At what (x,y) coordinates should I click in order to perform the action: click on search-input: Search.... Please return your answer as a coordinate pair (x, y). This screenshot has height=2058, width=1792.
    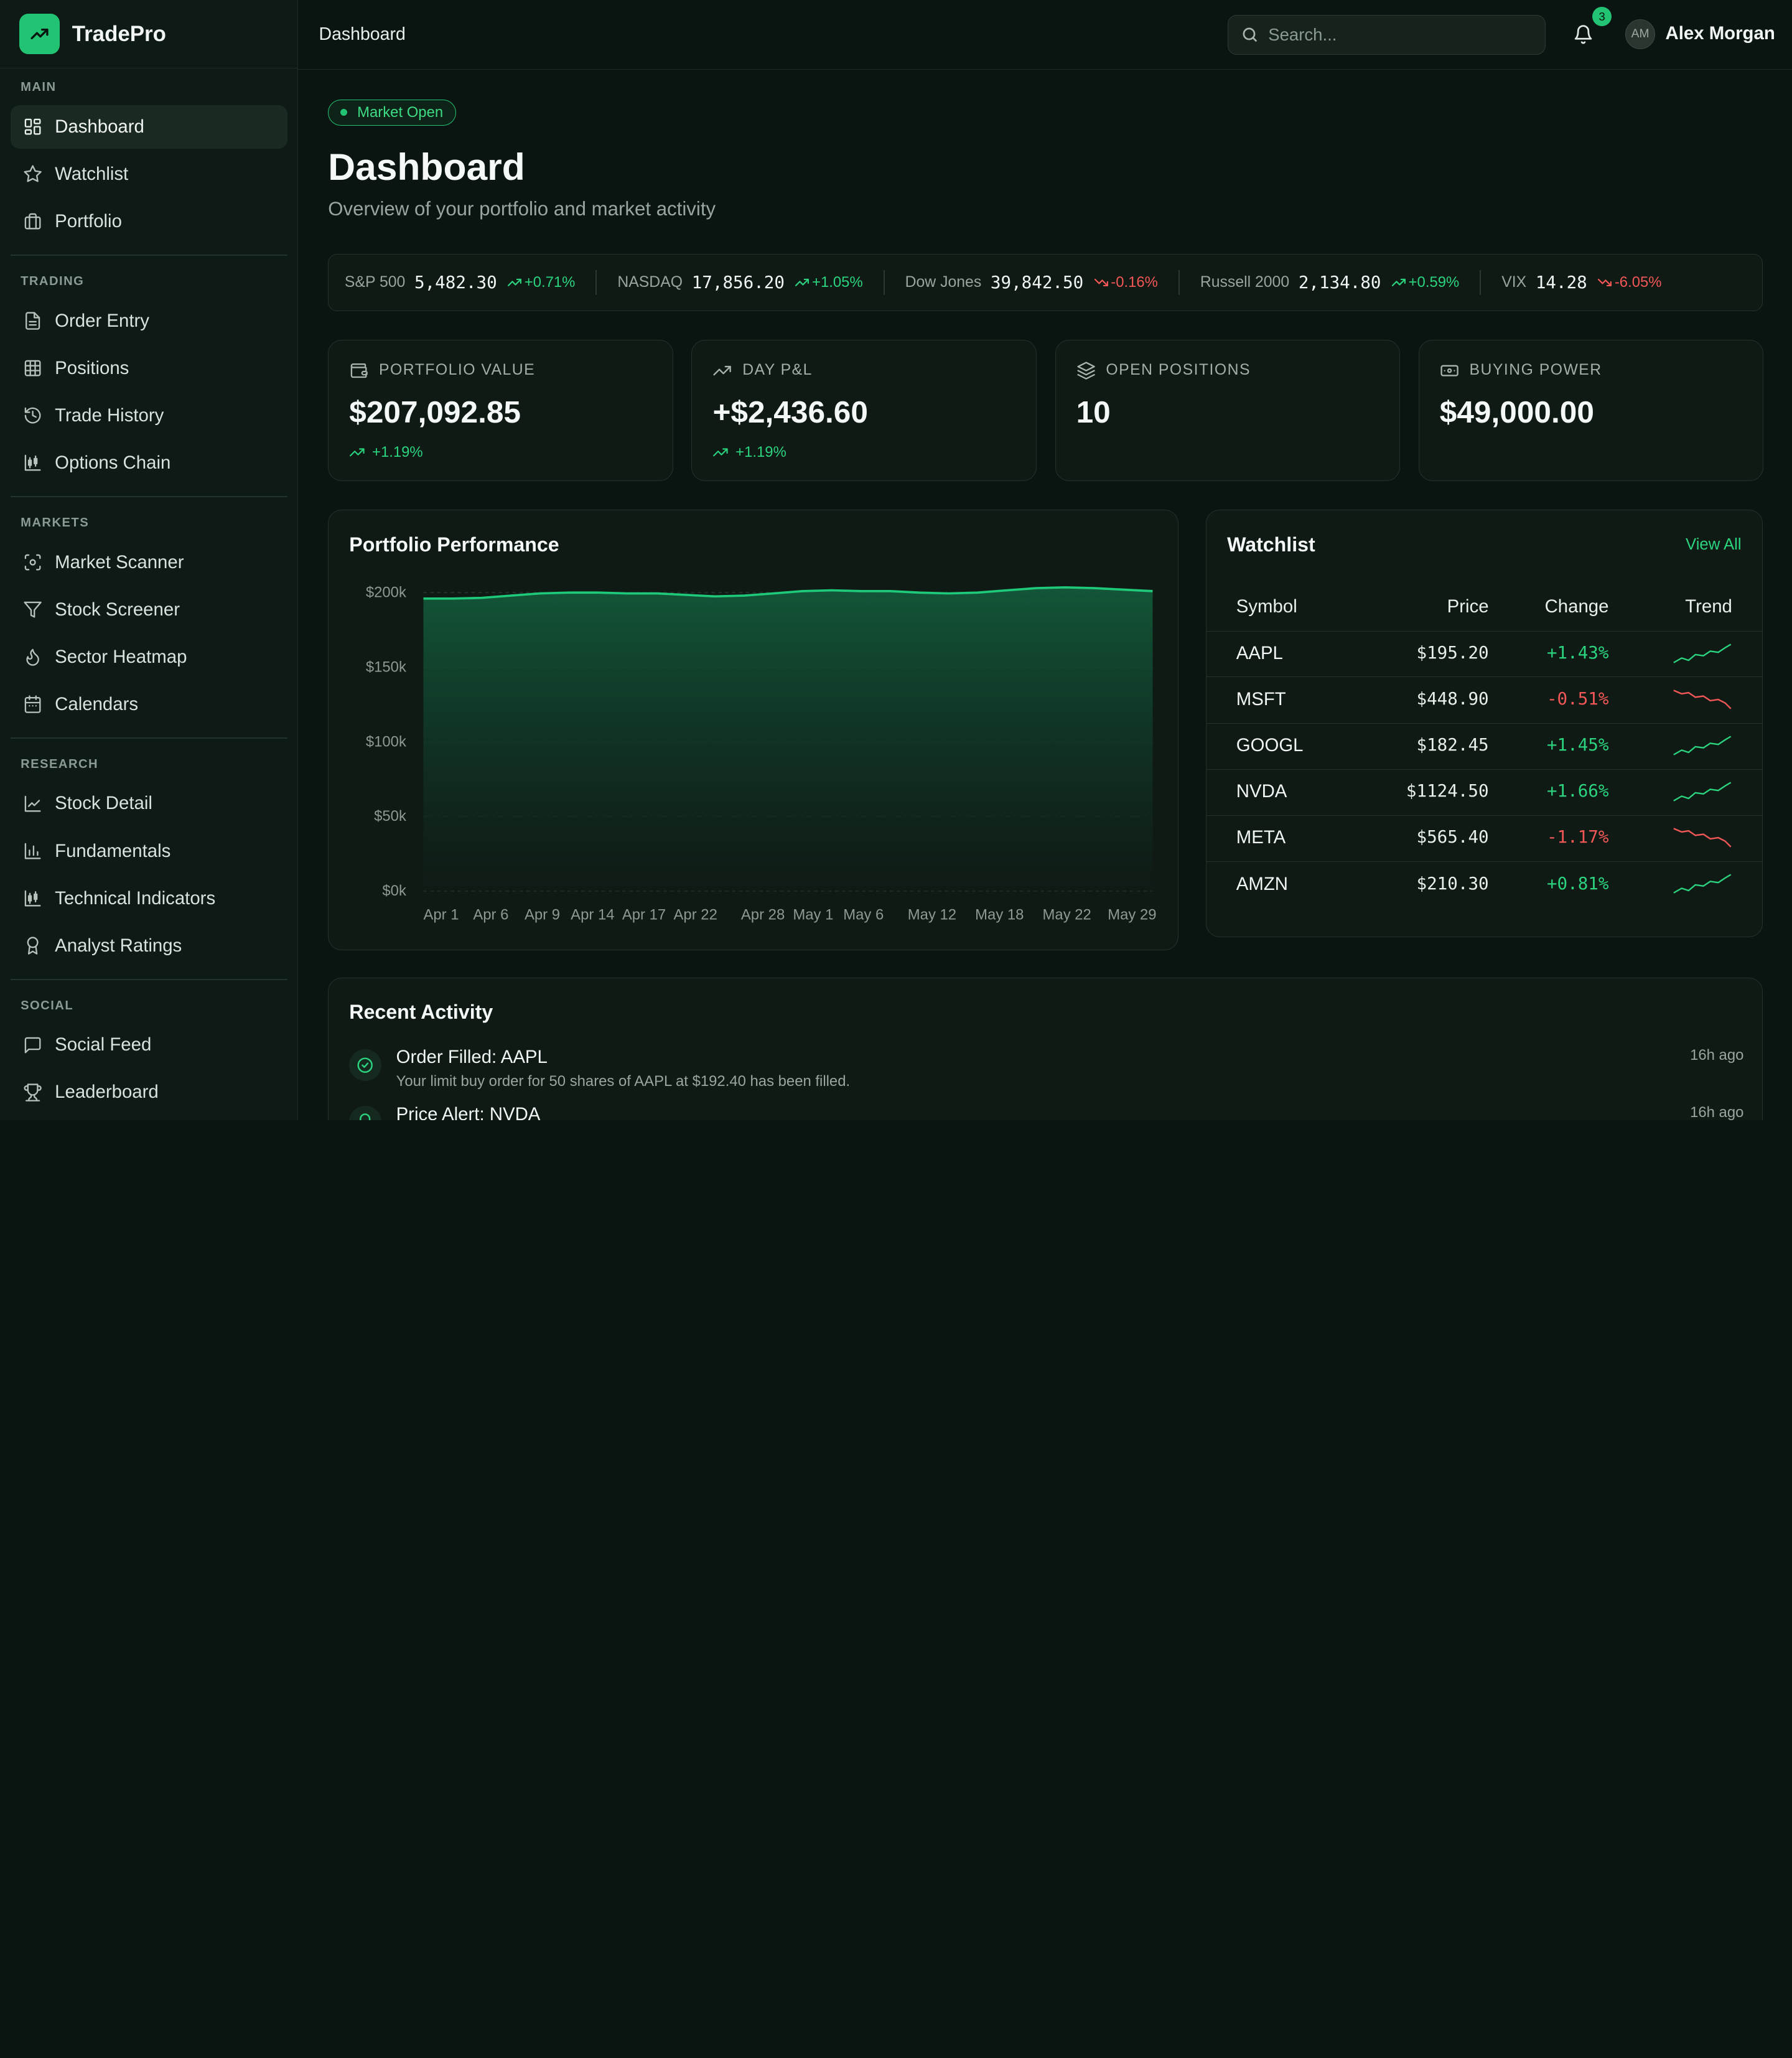
    Looking at the image, I should click on (1386, 34).